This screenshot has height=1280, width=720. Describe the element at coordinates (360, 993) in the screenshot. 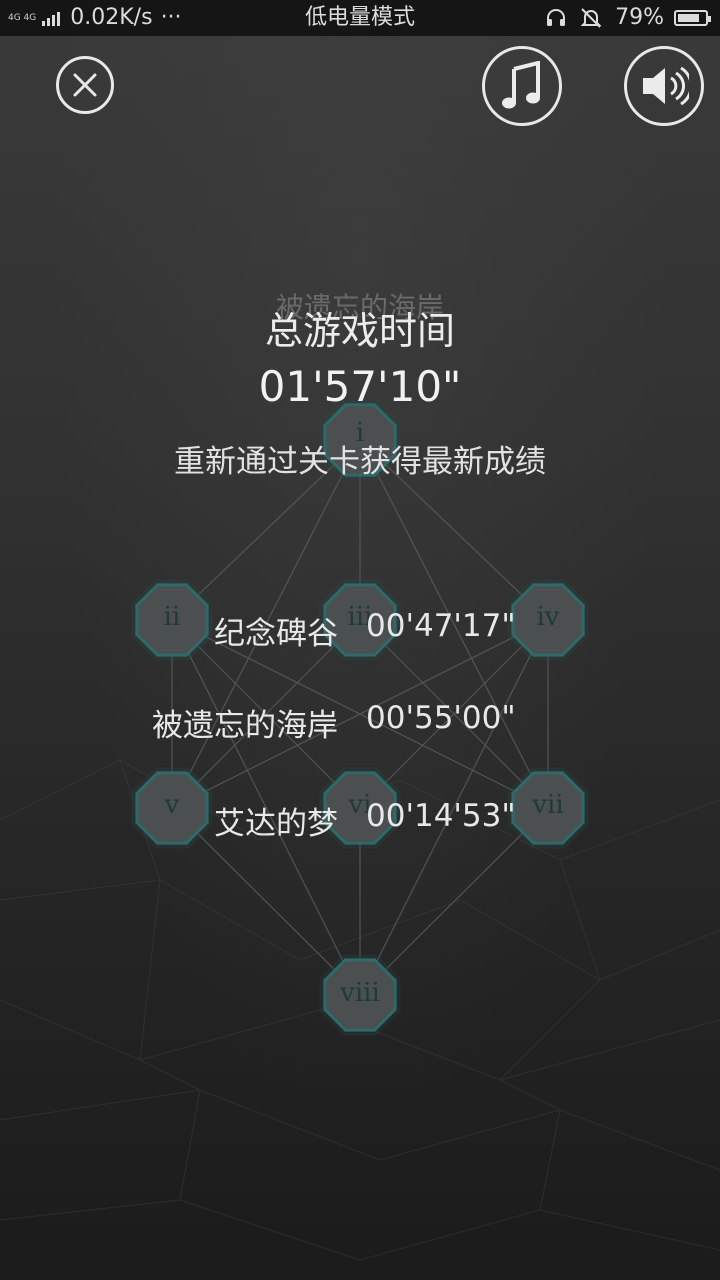

I see `level-node-viii: viii` at that location.